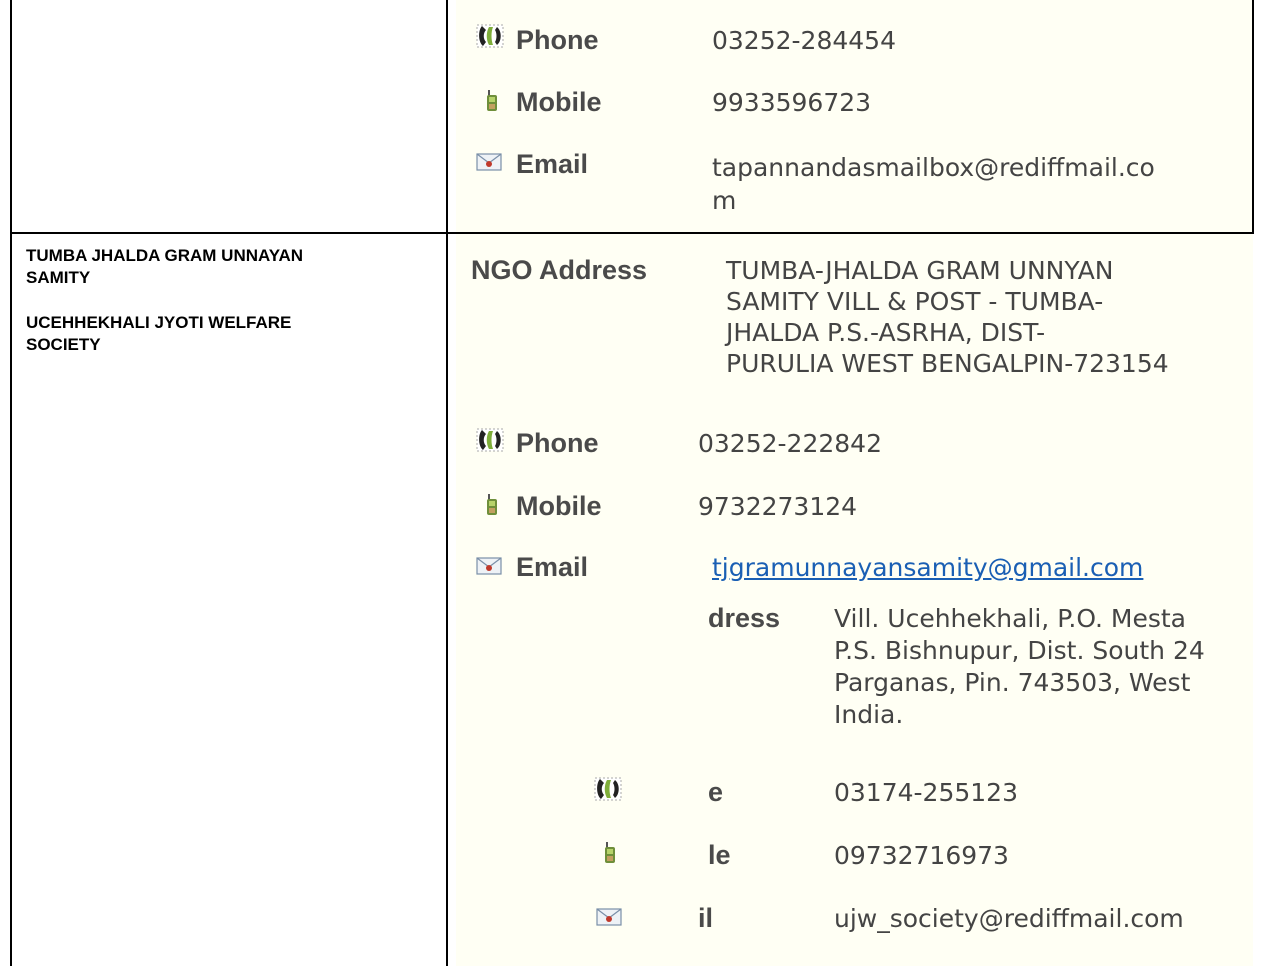  What do you see at coordinates (159, 322) in the screenshot?
I see `org-name-line: UCEHHEKHALI JYOTI WELFARE` at bounding box center [159, 322].